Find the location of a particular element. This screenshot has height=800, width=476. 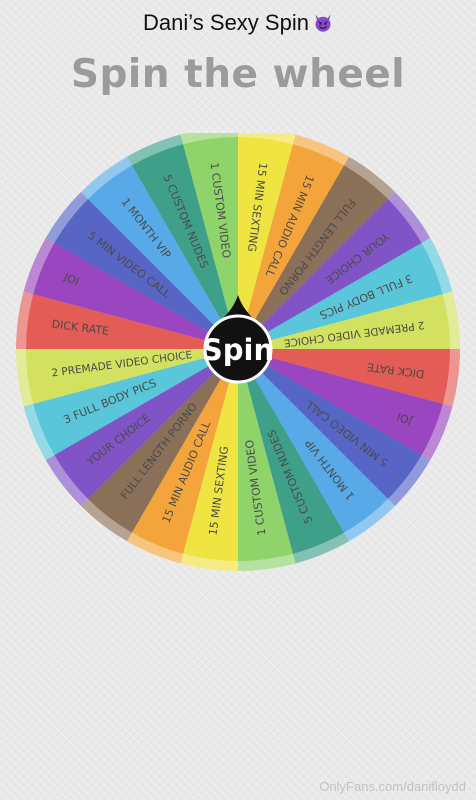

watermark: OnlyFans.com/danifloydd is located at coordinates (392, 786).